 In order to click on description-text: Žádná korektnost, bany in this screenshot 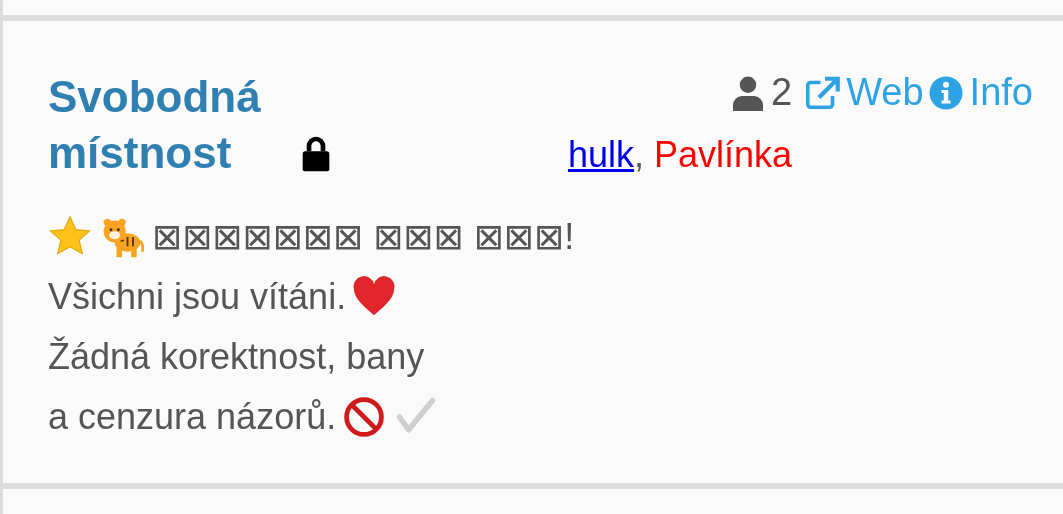, I will do `click(236, 357)`.